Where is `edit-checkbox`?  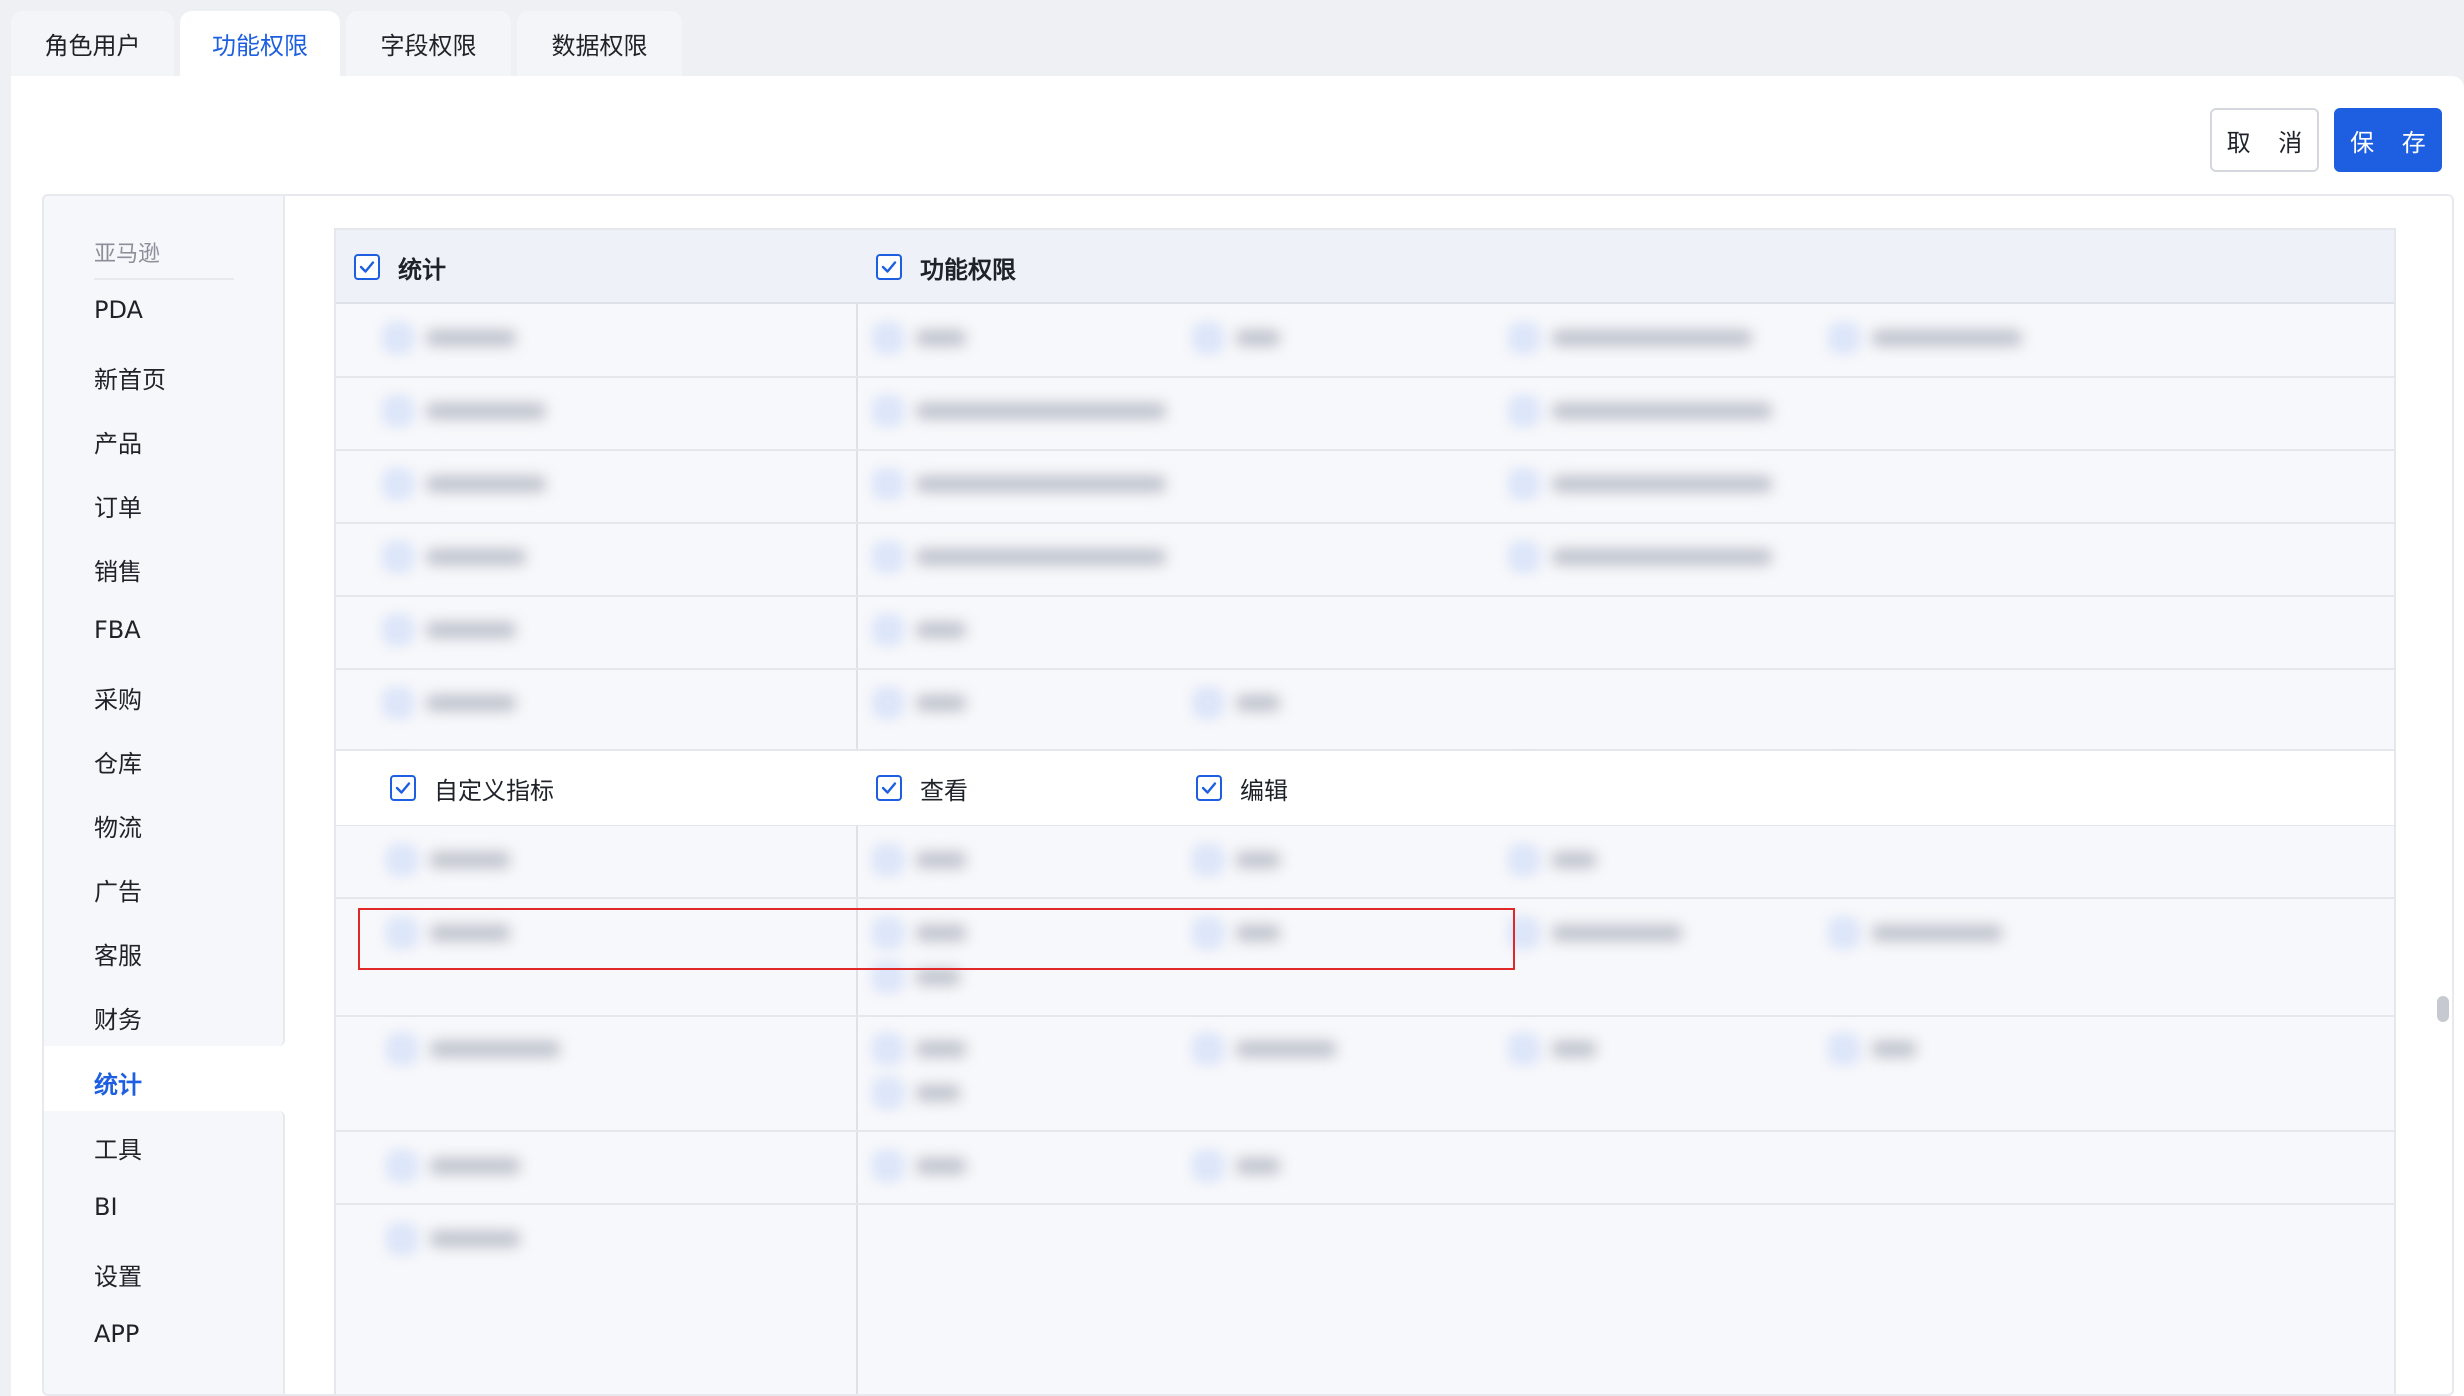 edit-checkbox is located at coordinates (1209, 788).